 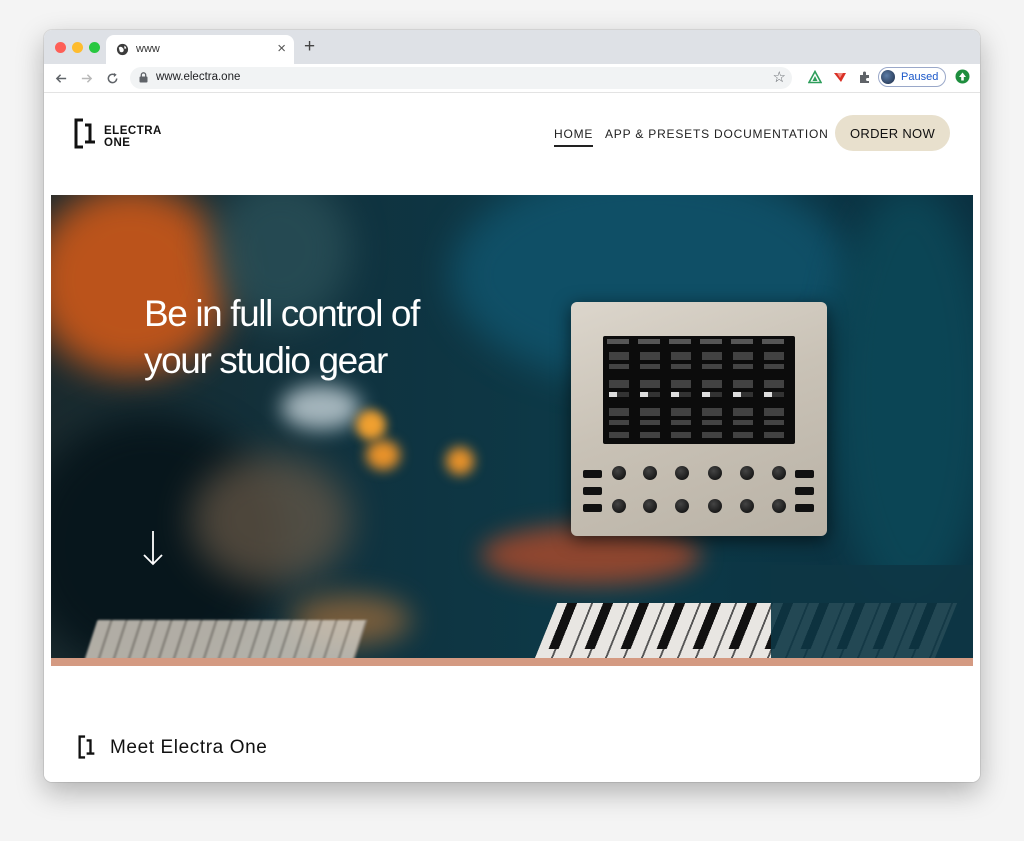 I want to click on minimize-window-button, so click(x=77, y=47).